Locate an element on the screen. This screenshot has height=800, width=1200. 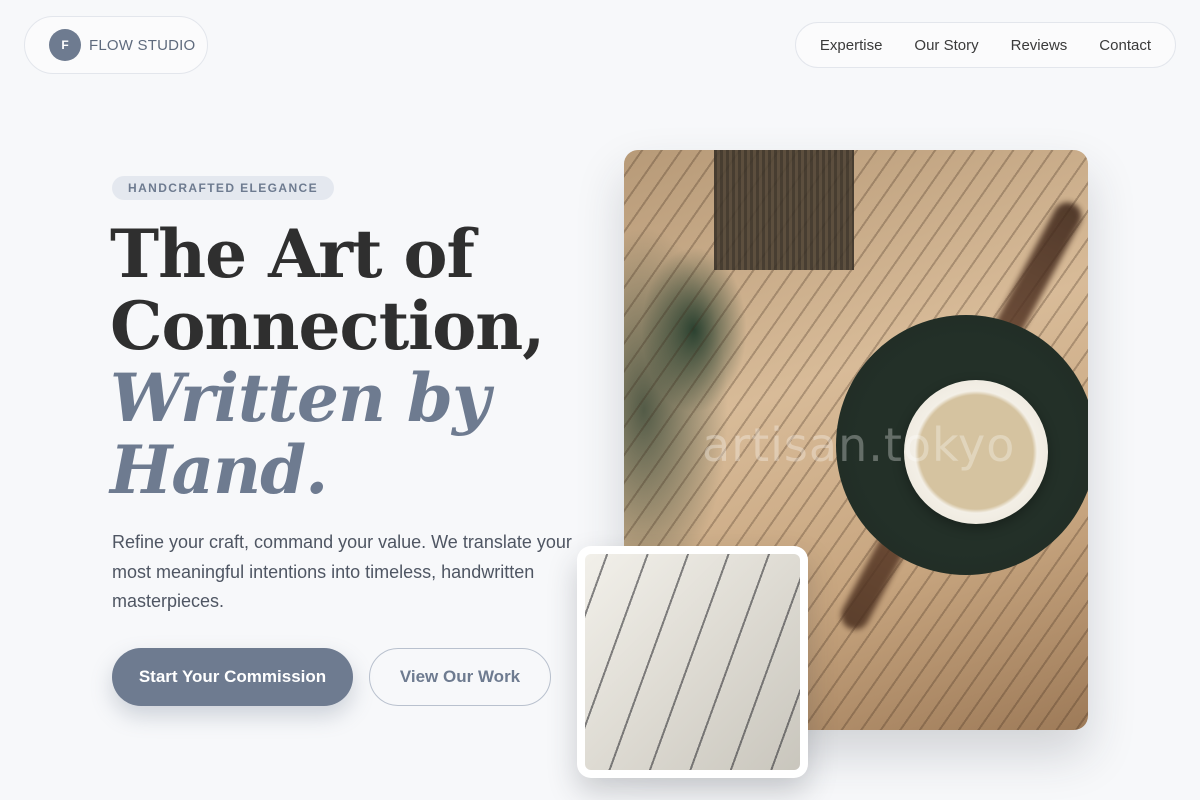
brand-name: FLOW STUDIO is located at coordinates (142, 45).